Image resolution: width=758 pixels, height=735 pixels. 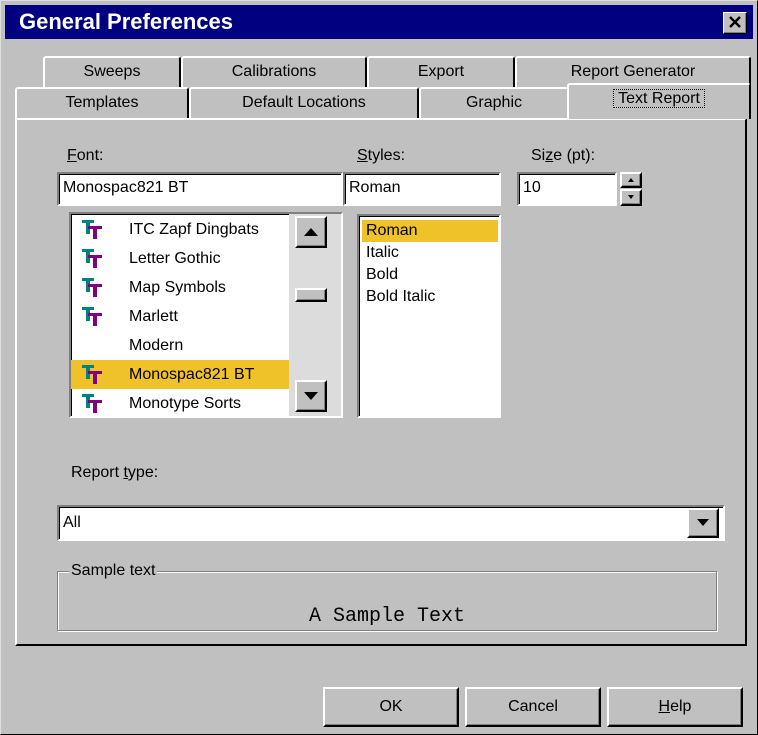 I want to click on list-item-selected: Roman, so click(x=430, y=231).